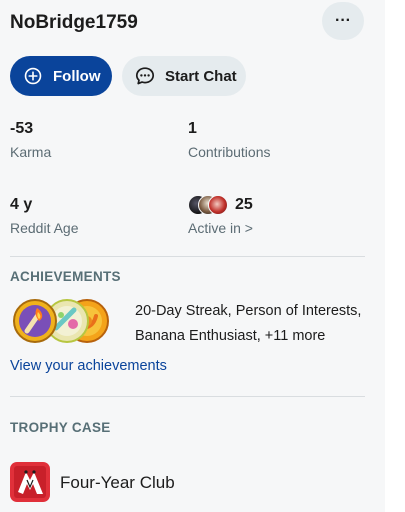  Describe the element at coordinates (77, 76) in the screenshot. I see `follow-label: Follow` at that location.